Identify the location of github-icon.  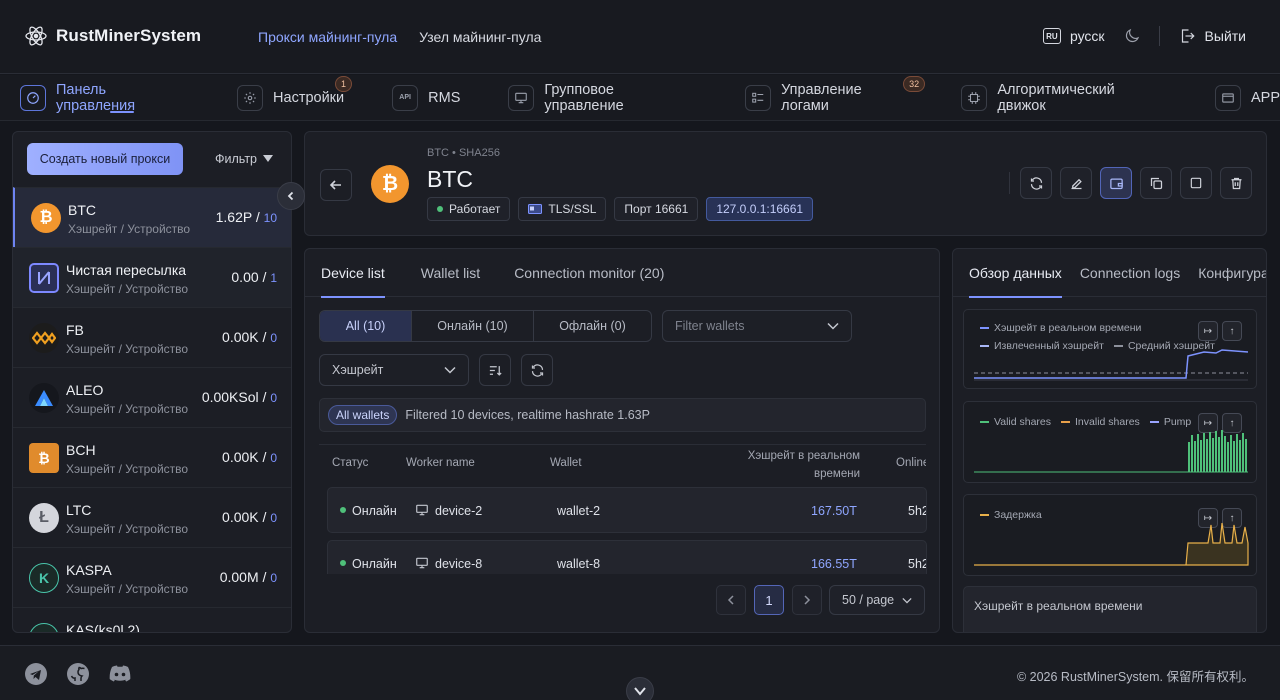
(78, 674).